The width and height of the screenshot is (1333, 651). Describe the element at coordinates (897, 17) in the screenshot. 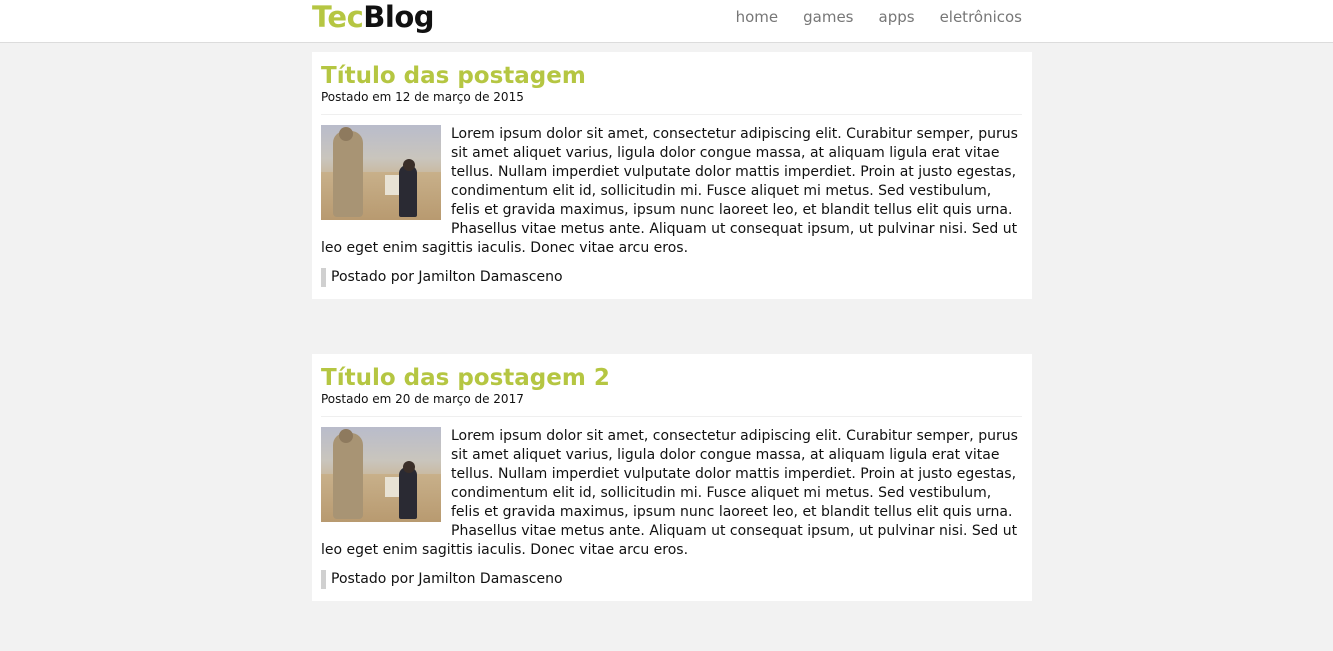

I see `nav-link-apps: apps` at that location.